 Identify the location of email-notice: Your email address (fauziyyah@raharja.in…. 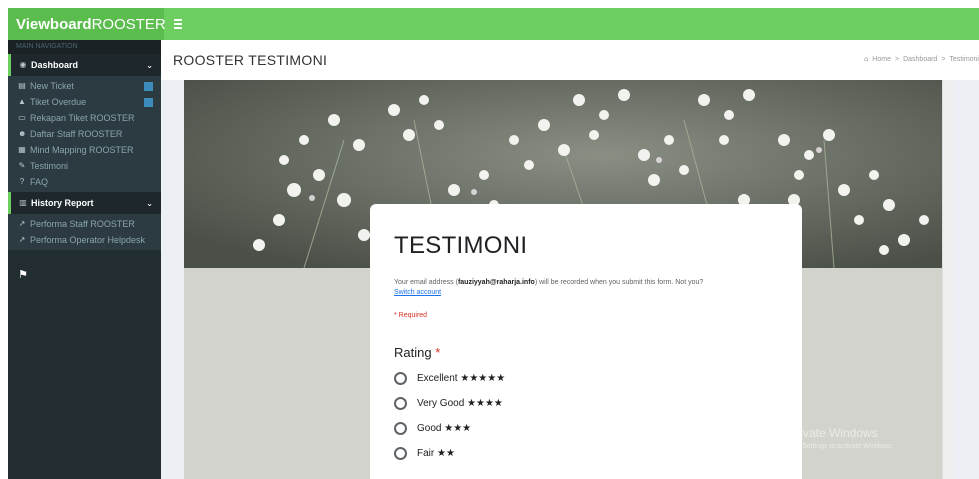
(594, 288).